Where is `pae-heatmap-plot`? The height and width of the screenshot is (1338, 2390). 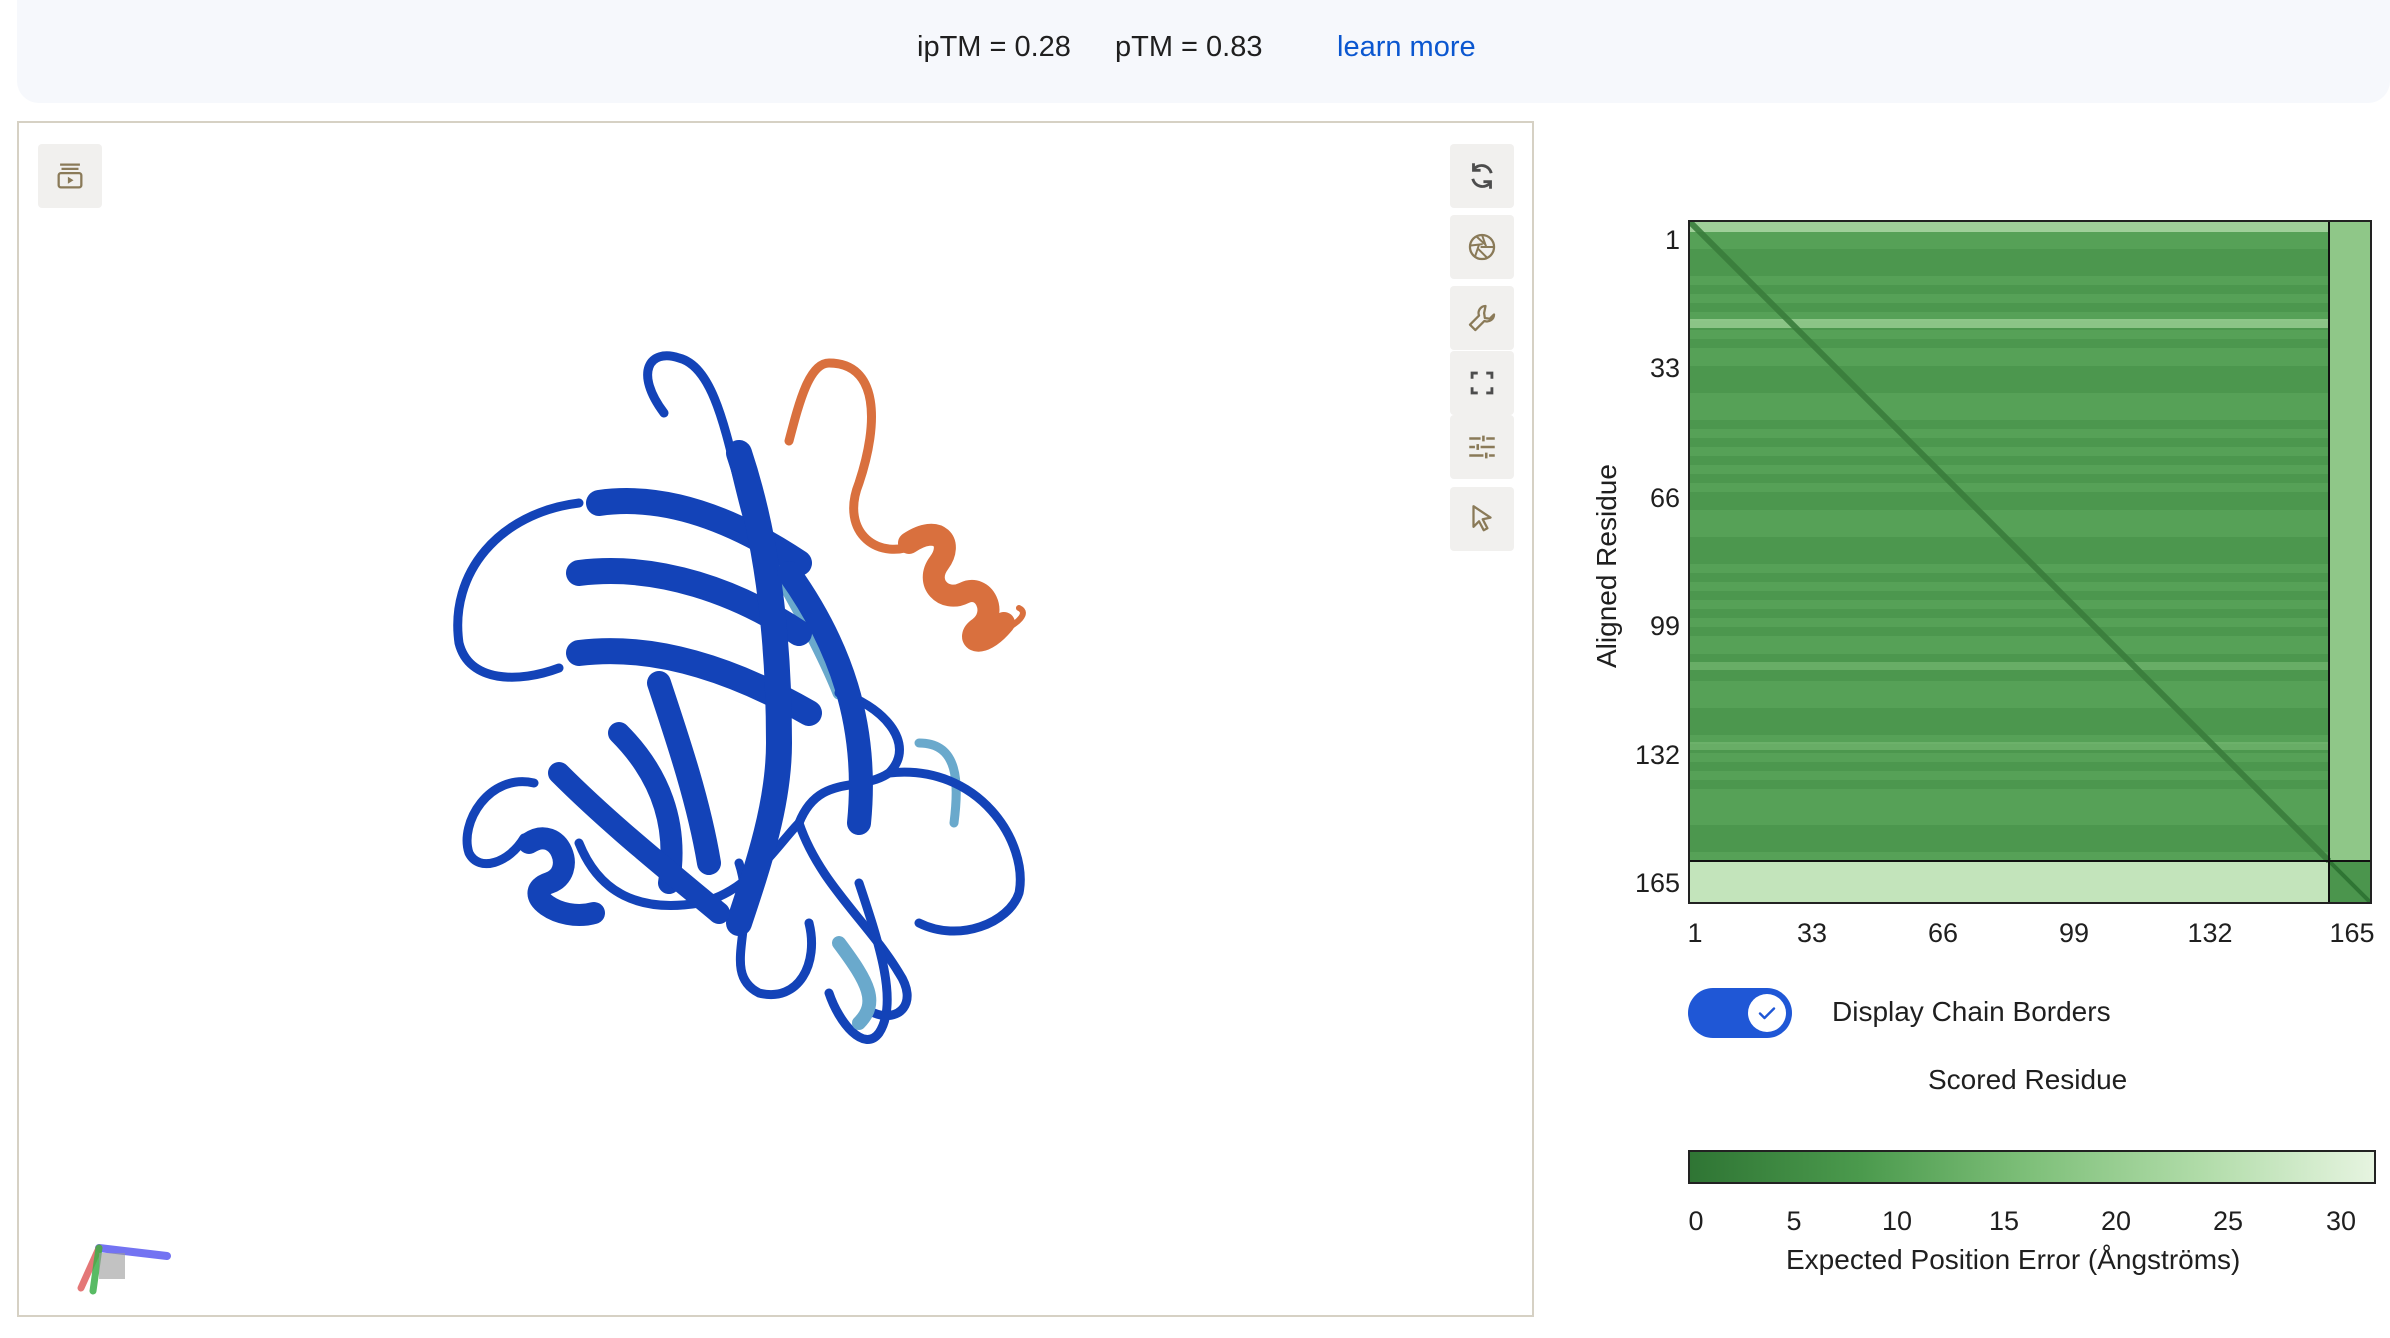
pae-heatmap-plot is located at coordinates (2030, 562).